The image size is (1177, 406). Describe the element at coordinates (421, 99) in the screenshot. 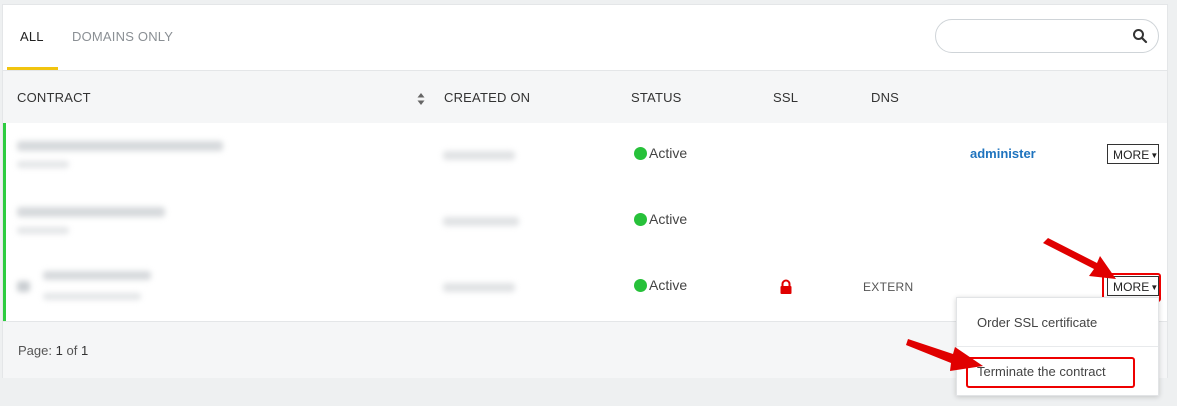

I see `sort-icon` at that location.